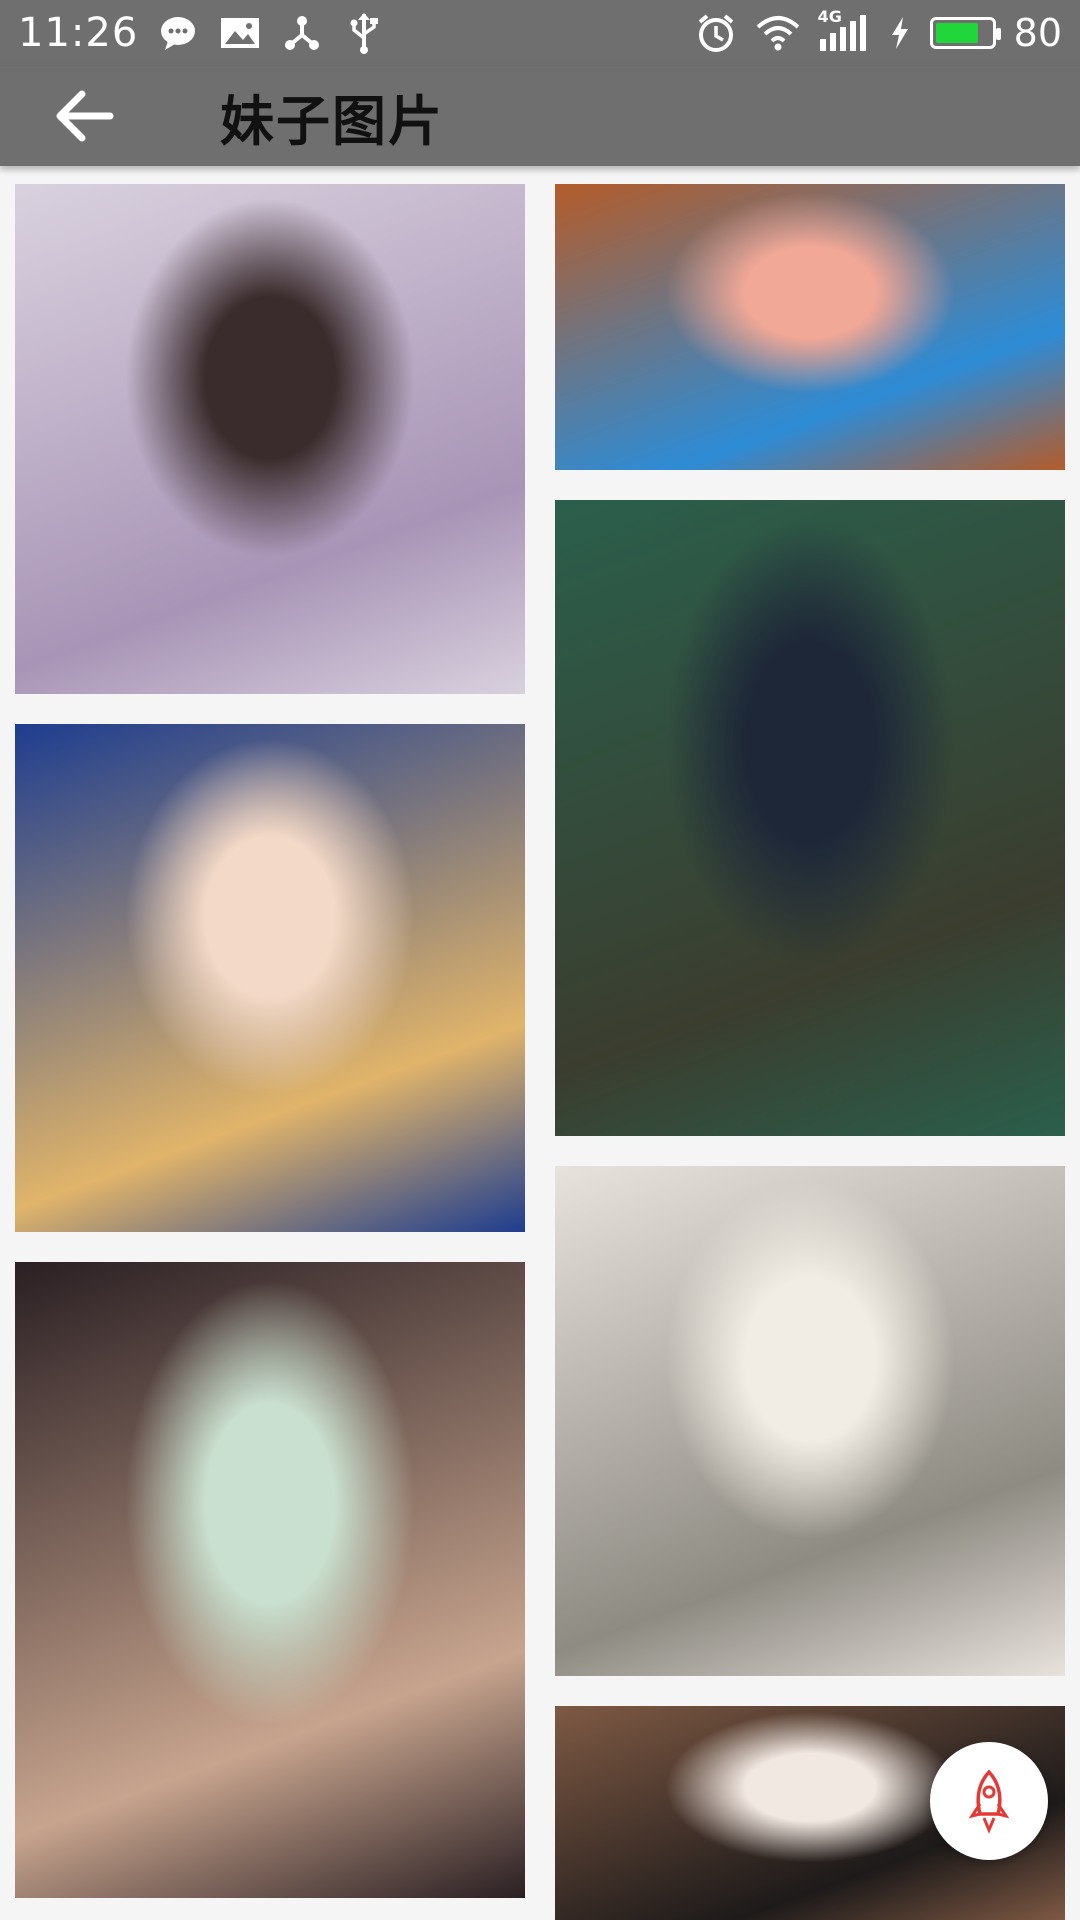 The image size is (1080, 1920). Describe the element at coordinates (364, 33) in the screenshot. I see `usb-icon` at that location.